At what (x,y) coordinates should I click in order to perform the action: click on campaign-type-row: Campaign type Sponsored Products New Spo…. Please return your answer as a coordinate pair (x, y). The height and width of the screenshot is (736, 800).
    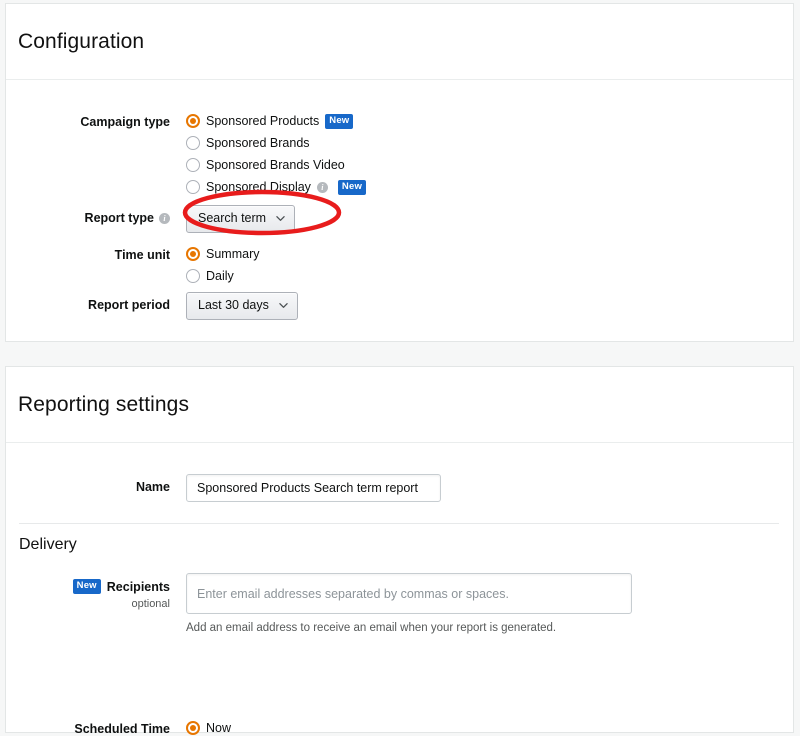
    Looking at the image, I should click on (316, 154).